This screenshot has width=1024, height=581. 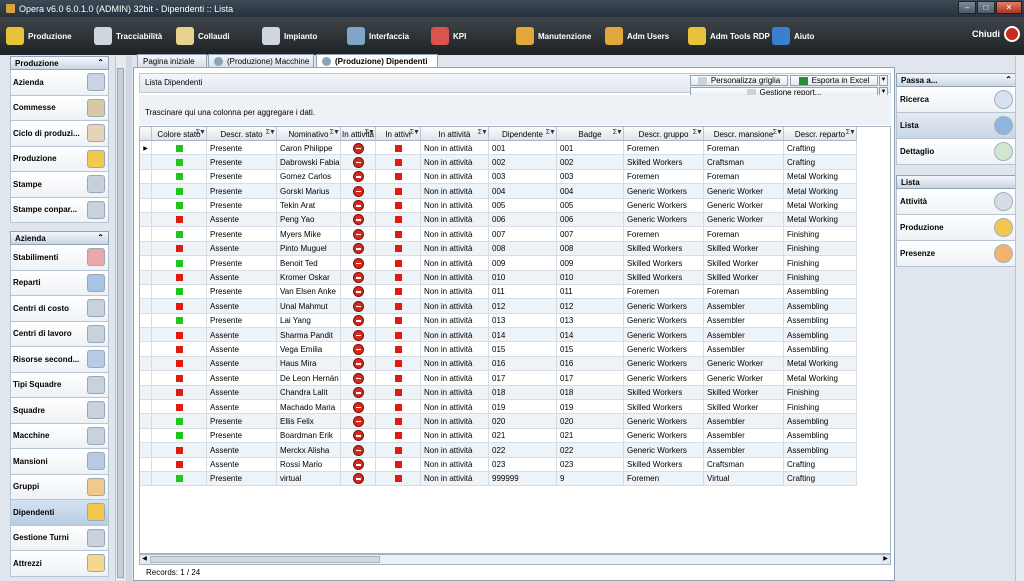 What do you see at coordinates (1009, 7) in the screenshot?
I see `close-window-button: ✕` at bounding box center [1009, 7].